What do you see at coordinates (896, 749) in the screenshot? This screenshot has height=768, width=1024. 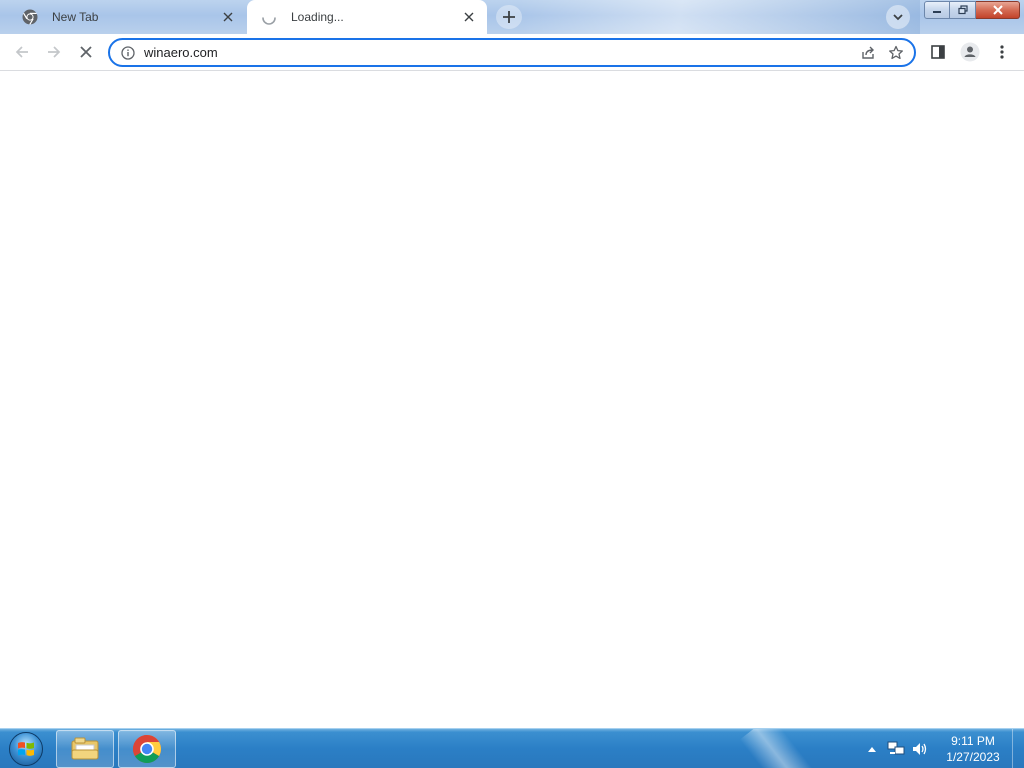 I see `network-icon` at bounding box center [896, 749].